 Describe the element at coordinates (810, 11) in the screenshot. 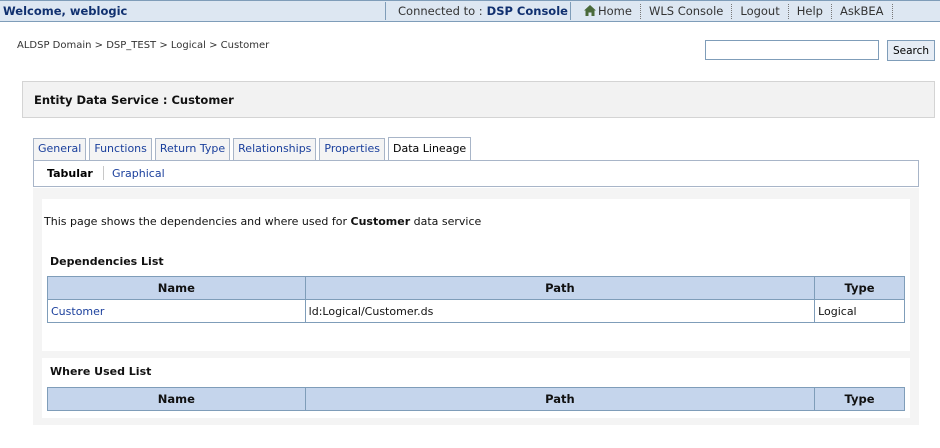

I see `help-link: Help` at that location.